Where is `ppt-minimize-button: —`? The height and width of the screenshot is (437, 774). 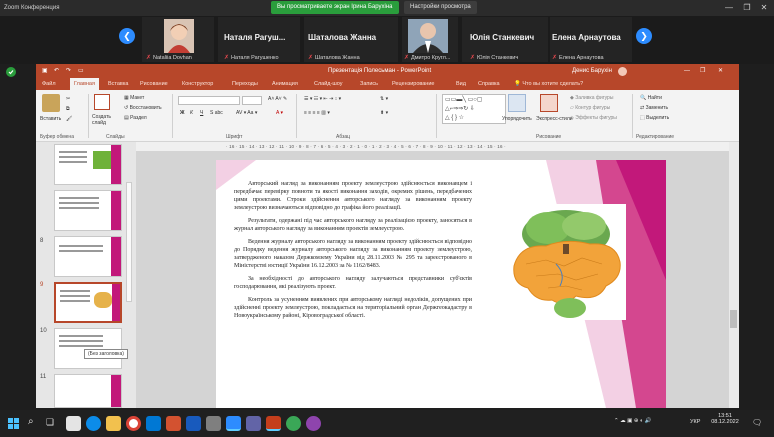 ppt-minimize-button: — is located at coordinates (687, 71).